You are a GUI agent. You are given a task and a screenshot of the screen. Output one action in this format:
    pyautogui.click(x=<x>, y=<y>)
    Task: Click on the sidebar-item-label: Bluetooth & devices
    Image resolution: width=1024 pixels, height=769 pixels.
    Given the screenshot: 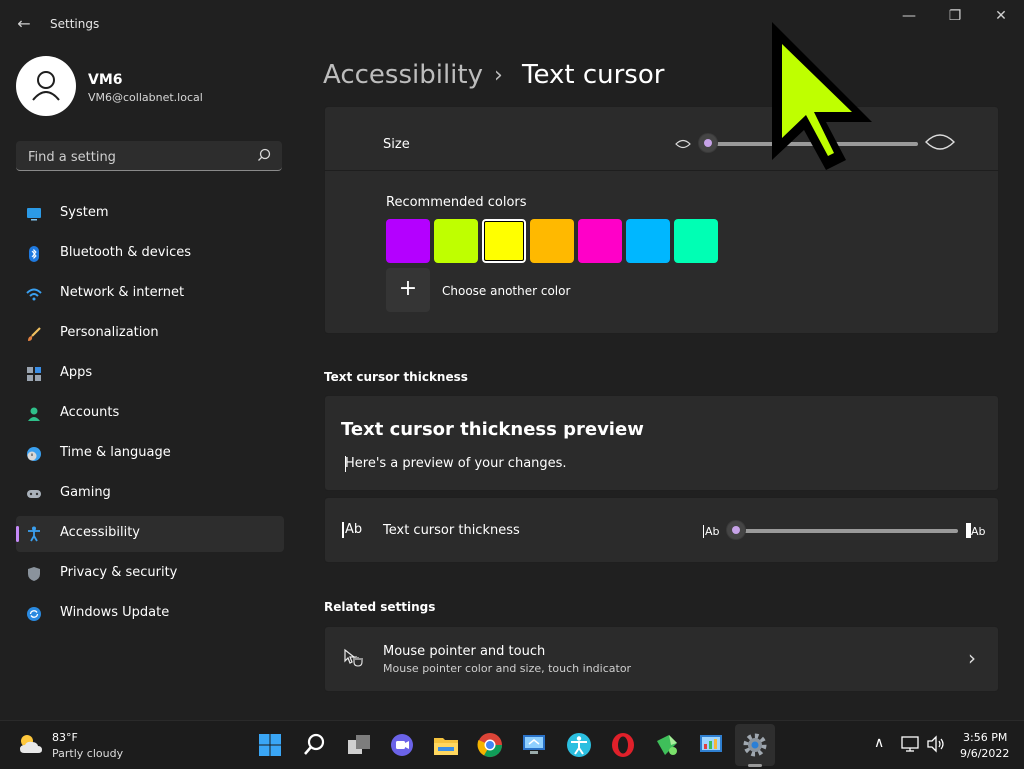 What is the action you would take?
    pyautogui.click(x=125, y=252)
    